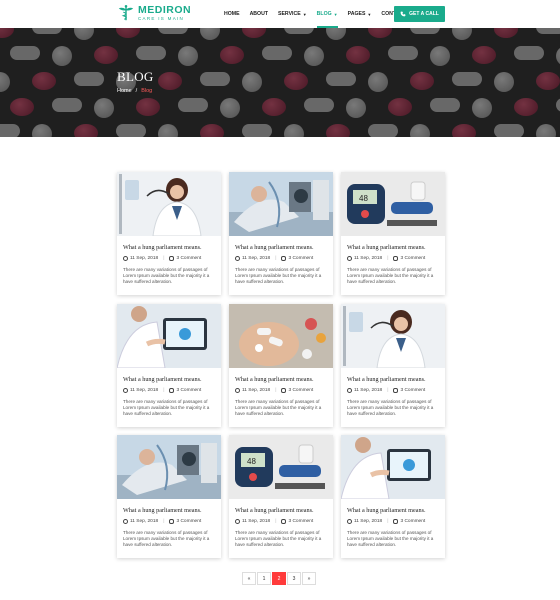 The image size is (560, 600). Describe the element at coordinates (356, 14) in the screenshot. I see `nav-item-label: PAGES` at that location.